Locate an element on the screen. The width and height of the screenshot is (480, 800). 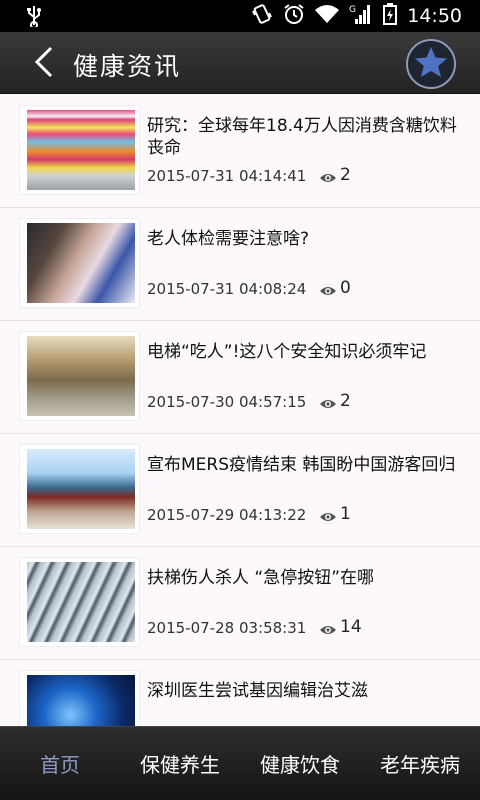
page-title: 健康资讯 is located at coordinates (127, 66).